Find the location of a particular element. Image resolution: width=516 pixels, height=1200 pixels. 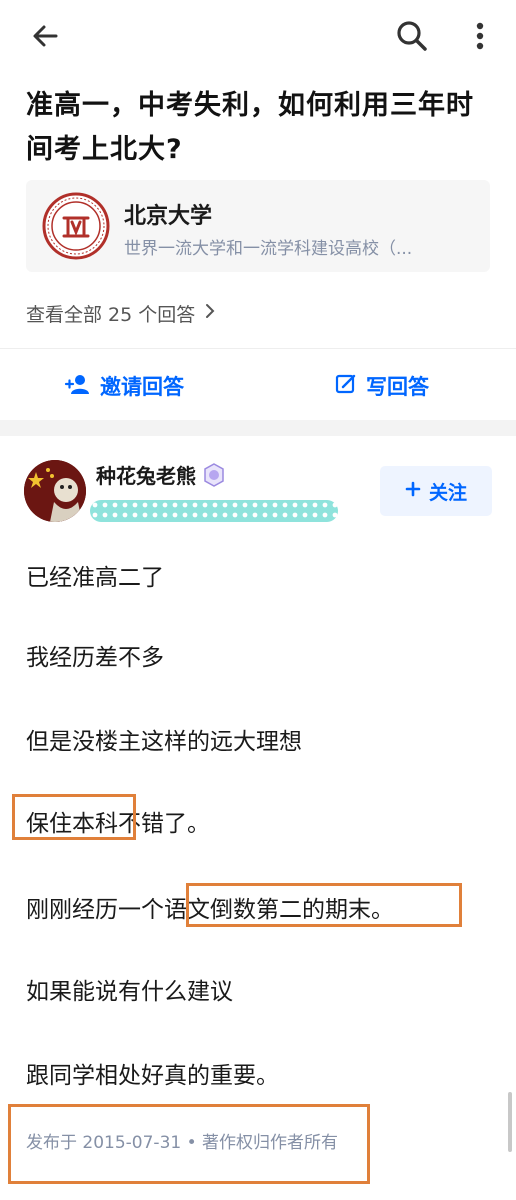

answer-paragraph: 跟同学相处好真的重要。 is located at coordinates (152, 1076).